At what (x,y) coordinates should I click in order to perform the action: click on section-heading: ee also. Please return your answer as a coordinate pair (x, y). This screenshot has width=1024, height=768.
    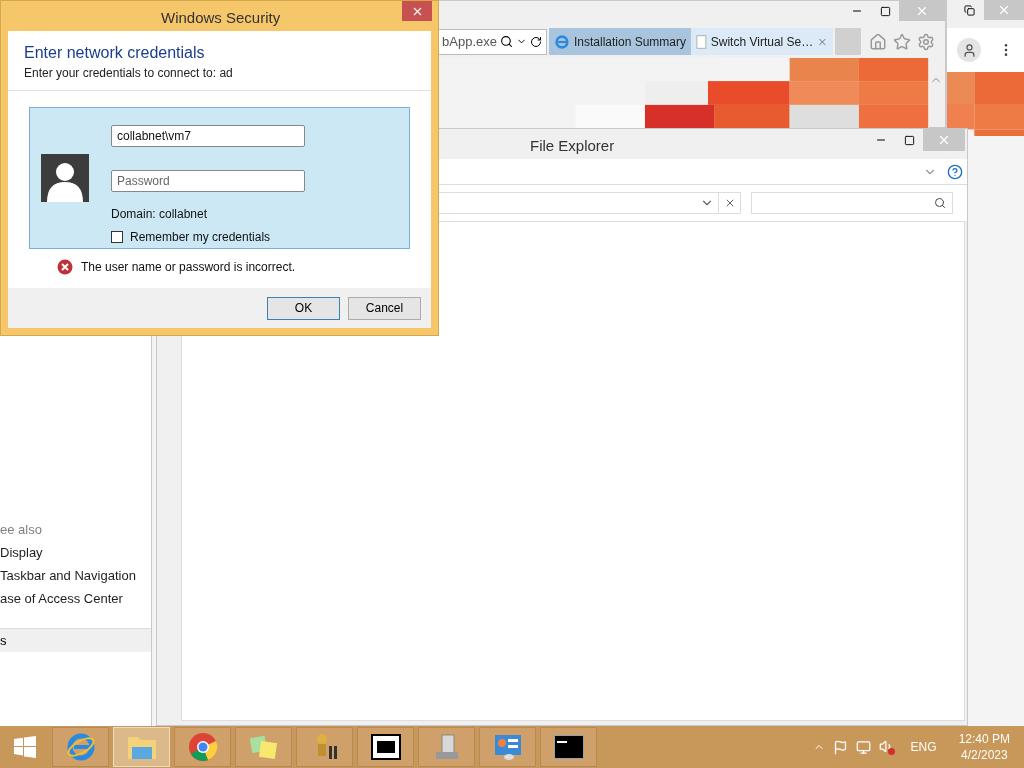
    Looking at the image, I should click on (21, 530).